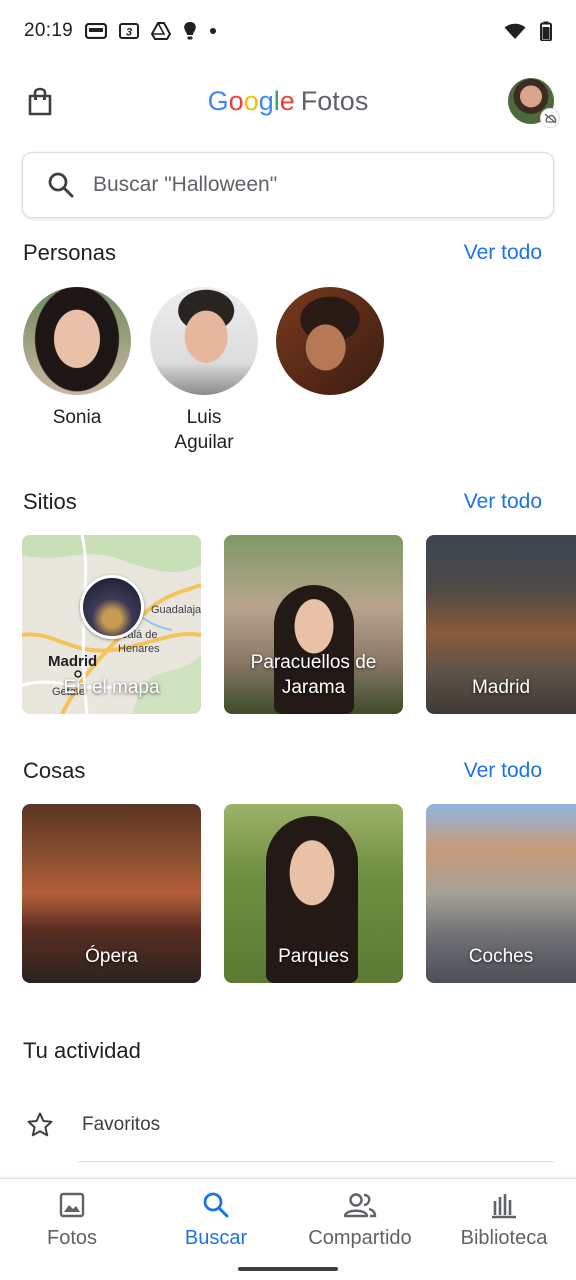 The width and height of the screenshot is (576, 1280). What do you see at coordinates (161, 31) in the screenshot?
I see `drive-icon` at bounding box center [161, 31].